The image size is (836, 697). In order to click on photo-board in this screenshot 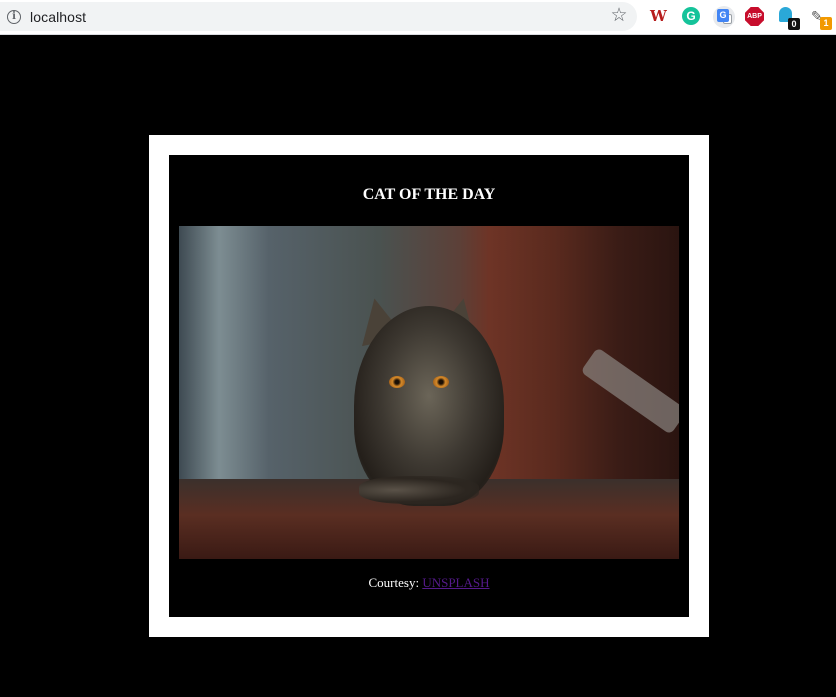, I will do `click(629, 391)`.